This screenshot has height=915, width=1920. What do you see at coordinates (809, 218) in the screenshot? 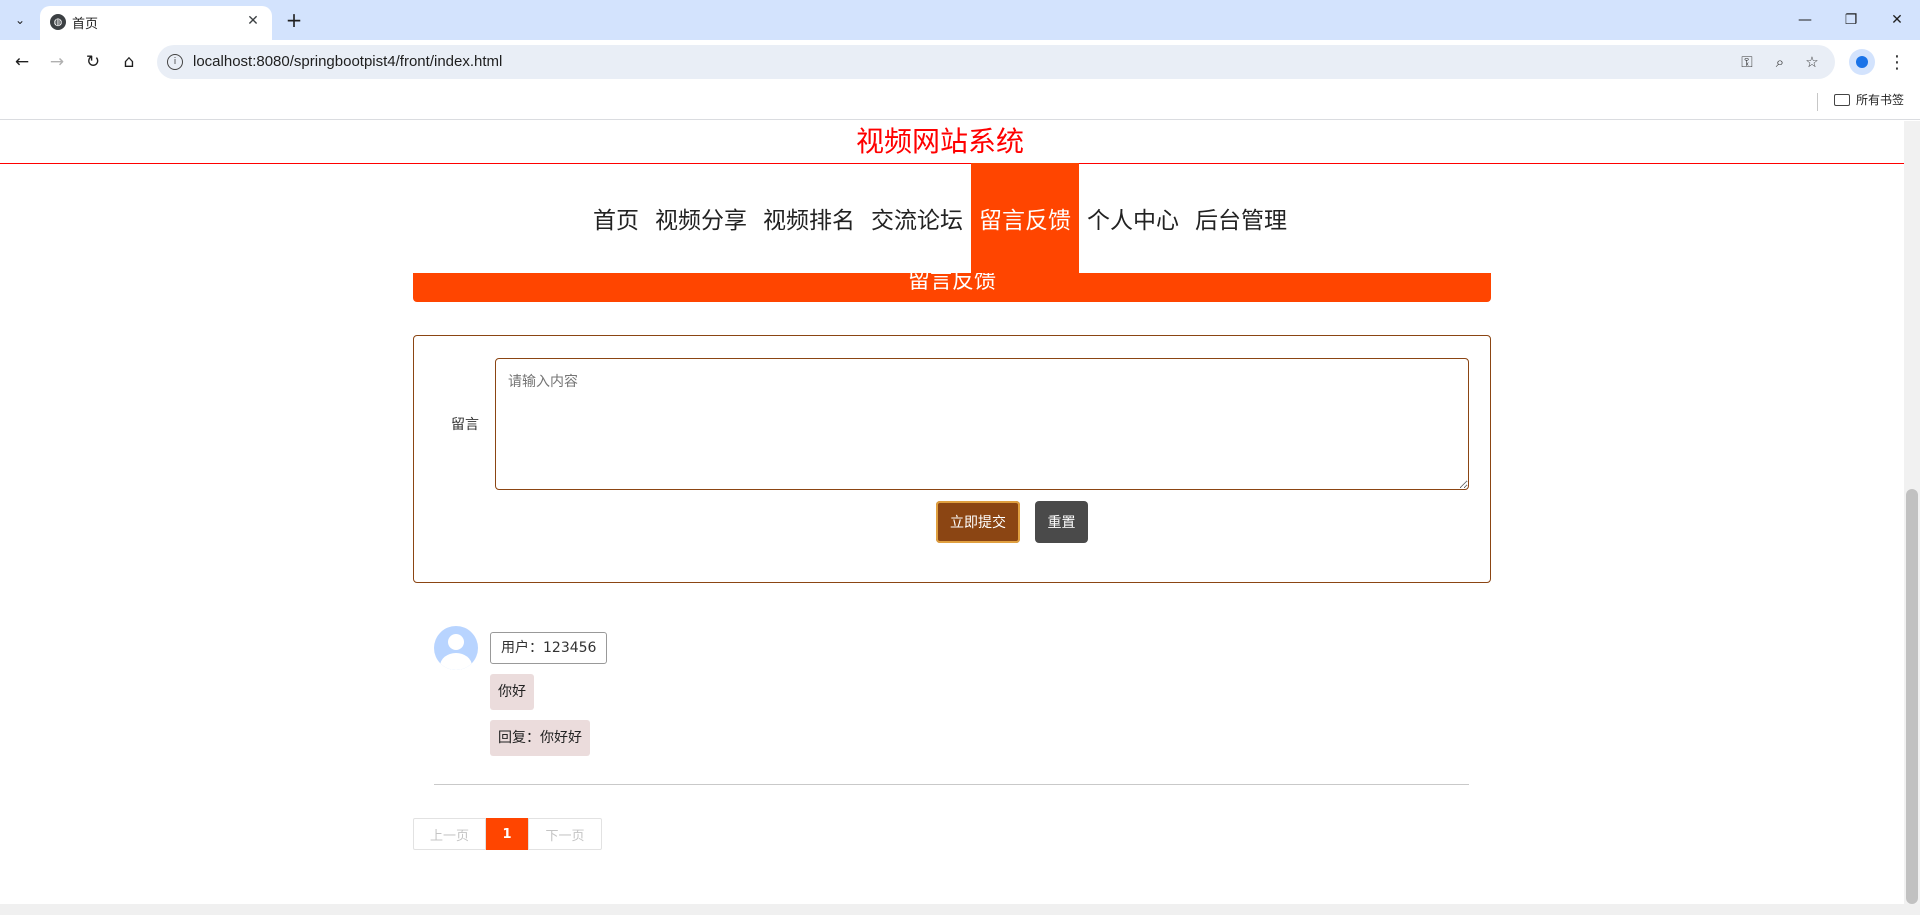
I see `nav-item-video-ranking: 视频排名` at bounding box center [809, 218].